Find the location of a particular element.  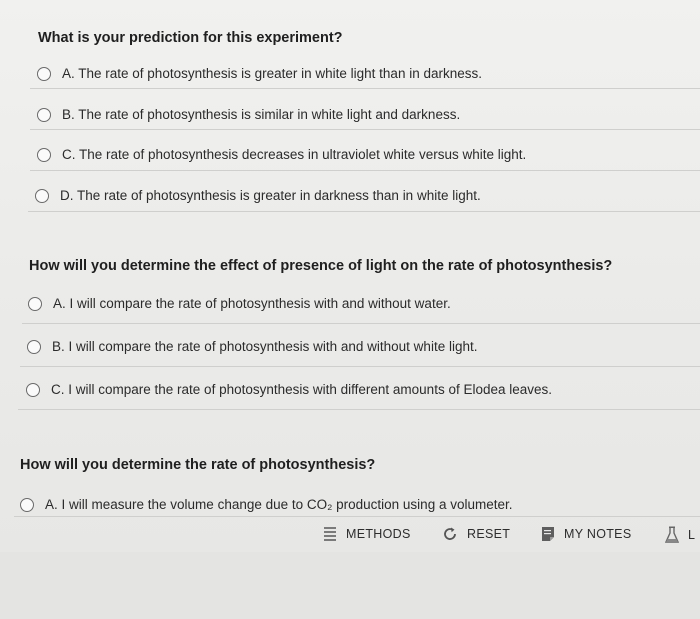

reset-label: RESET is located at coordinates (489, 534).